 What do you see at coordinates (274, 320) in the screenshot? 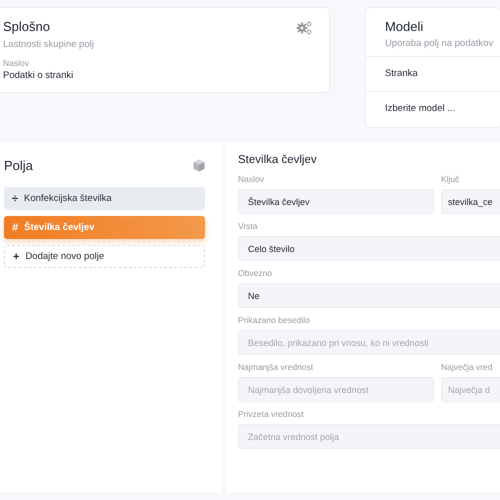
I see `field-label: Prikazano besedilo` at bounding box center [274, 320].